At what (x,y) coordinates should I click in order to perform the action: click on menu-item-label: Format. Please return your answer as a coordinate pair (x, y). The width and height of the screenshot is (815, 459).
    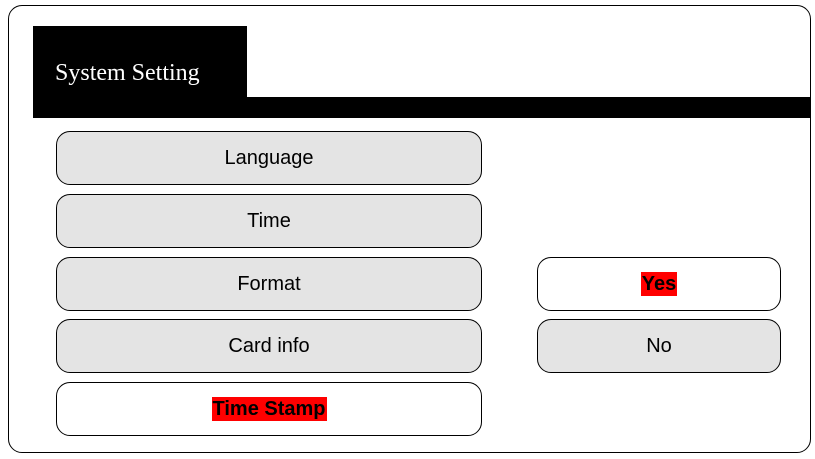
    Looking at the image, I should click on (269, 283).